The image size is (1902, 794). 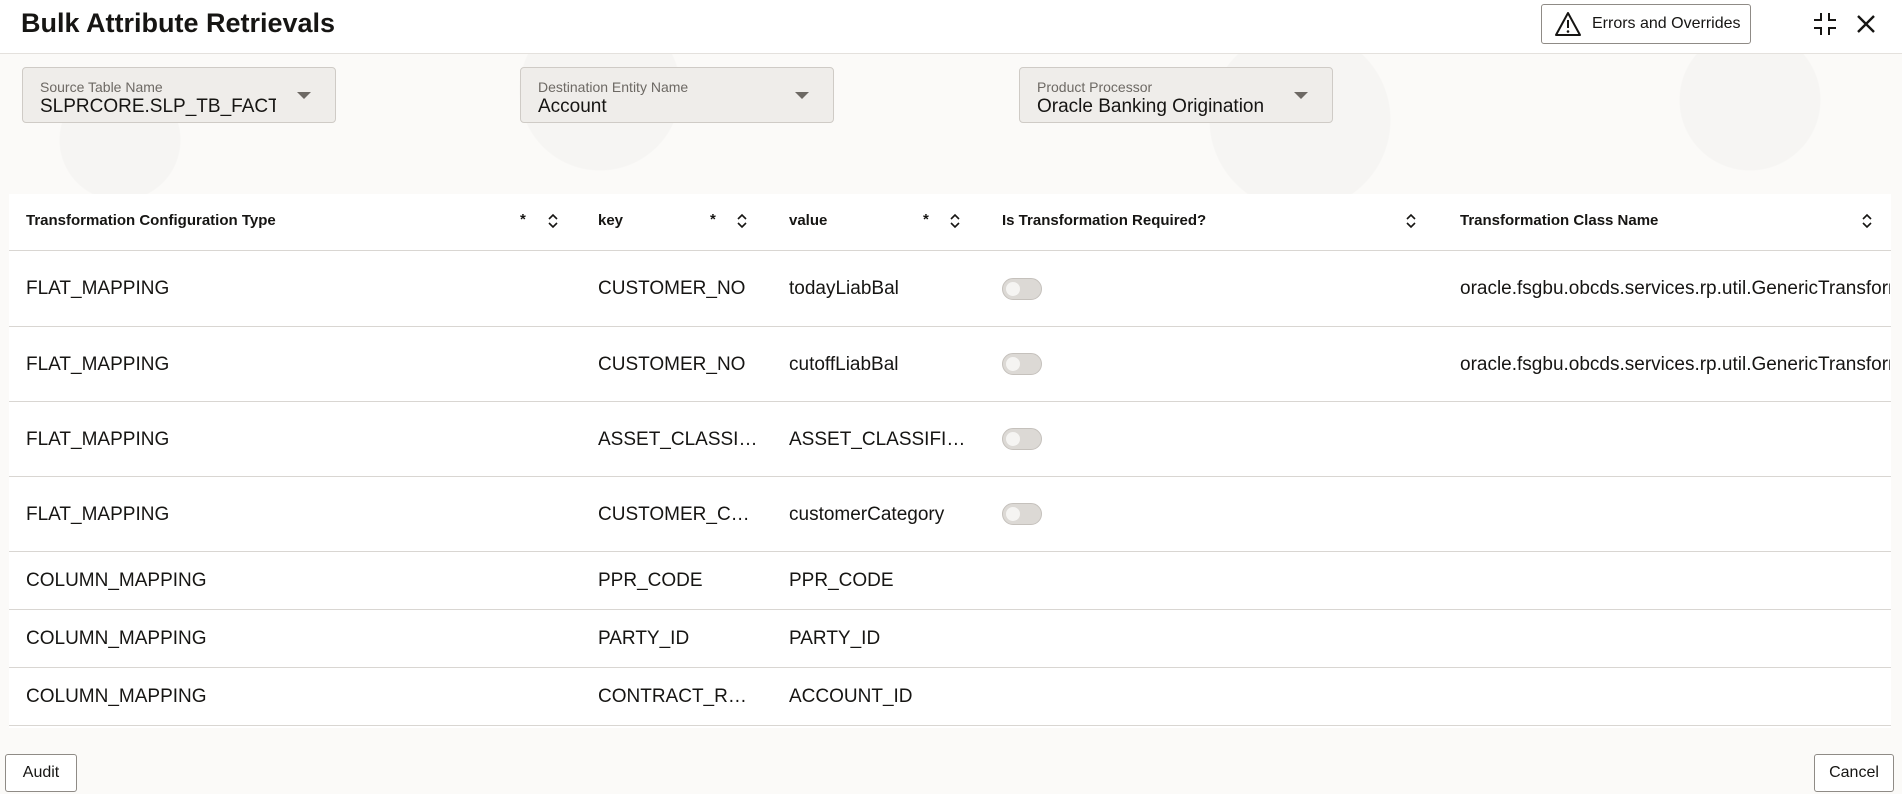 I want to click on destination-entity-name-select: Destination Entity Name Account, so click(x=677, y=95).